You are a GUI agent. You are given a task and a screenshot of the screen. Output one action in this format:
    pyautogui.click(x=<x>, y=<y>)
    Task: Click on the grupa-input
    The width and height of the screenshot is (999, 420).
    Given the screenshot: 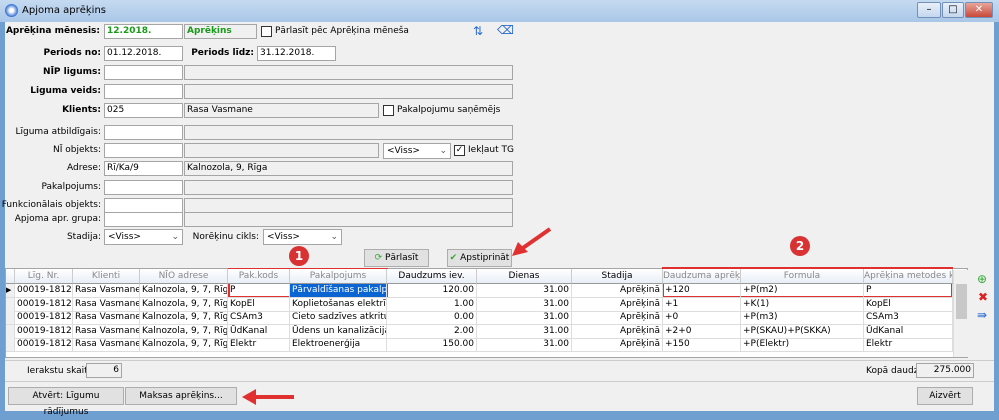 What is the action you would take?
    pyautogui.click(x=143, y=219)
    